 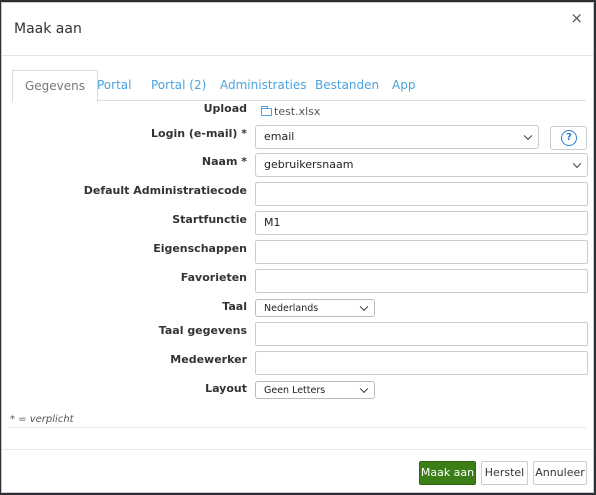 I want to click on help-button: ?, so click(x=568, y=138).